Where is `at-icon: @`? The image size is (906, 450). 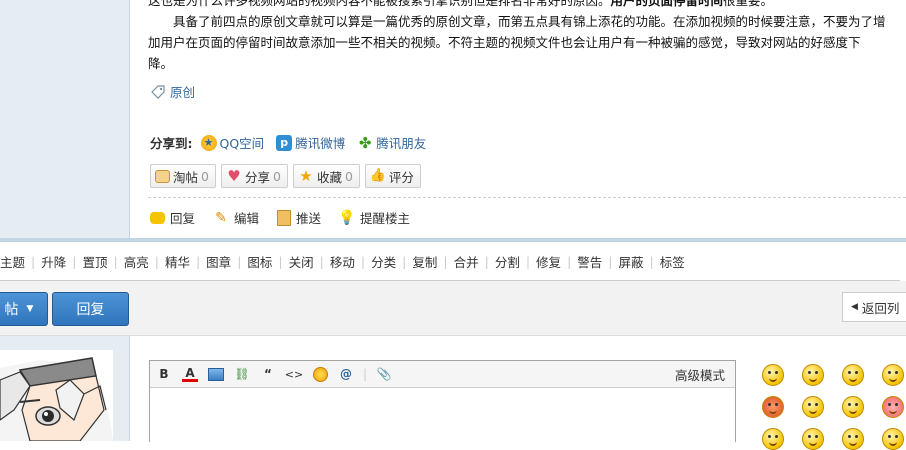 at-icon: @ is located at coordinates (346, 374).